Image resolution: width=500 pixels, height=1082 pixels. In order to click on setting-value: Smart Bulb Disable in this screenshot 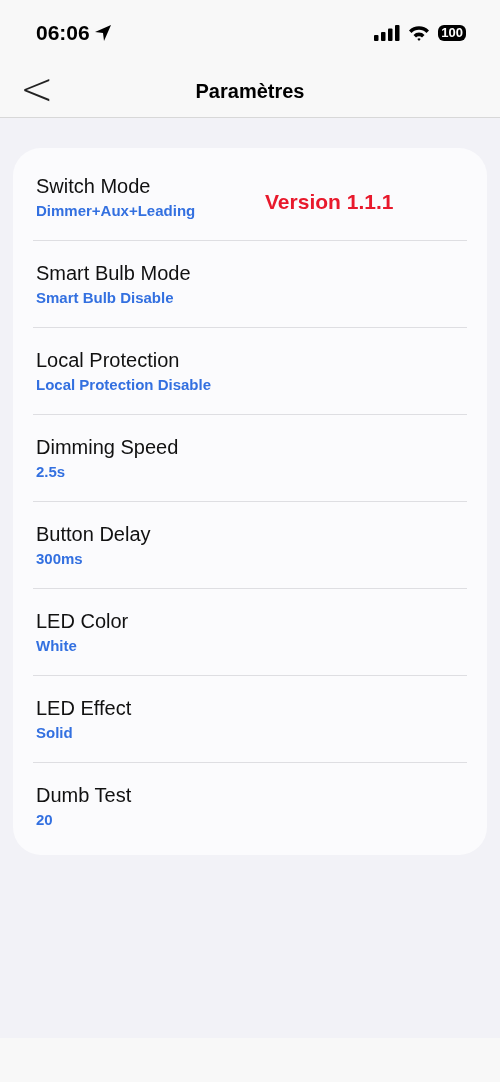, I will do `click(105, 297)`.